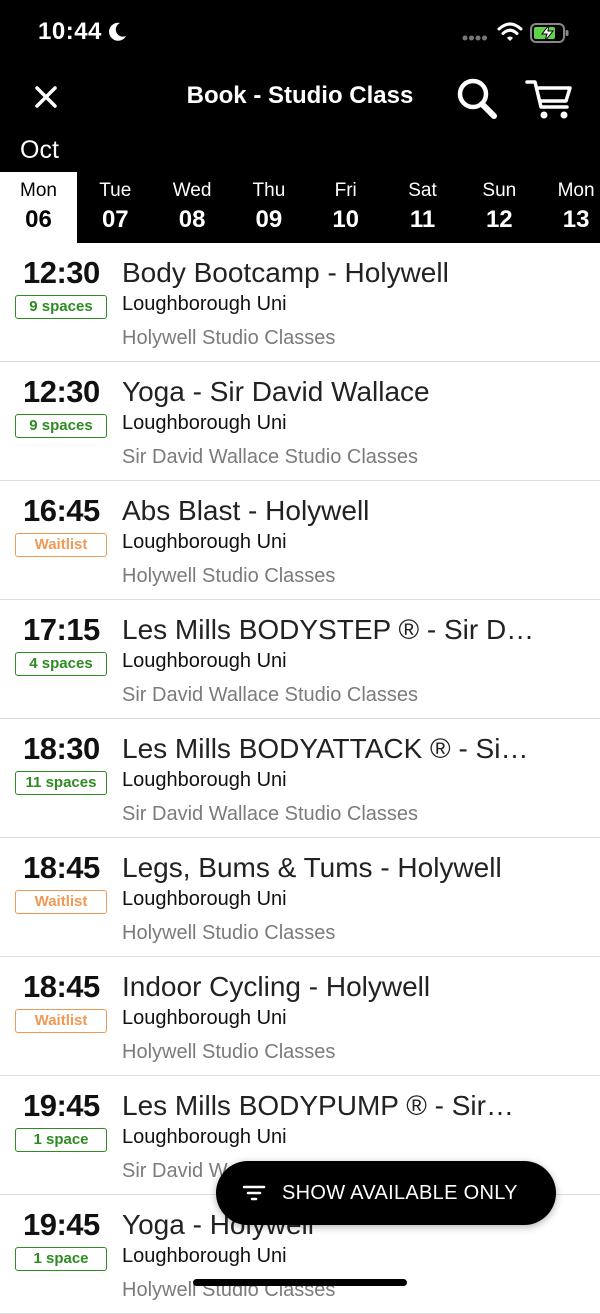  What do you see at coordinates (300, 33) in the screenshot?
I see `status-bar: 10:44` at bounding box center [300, 33].